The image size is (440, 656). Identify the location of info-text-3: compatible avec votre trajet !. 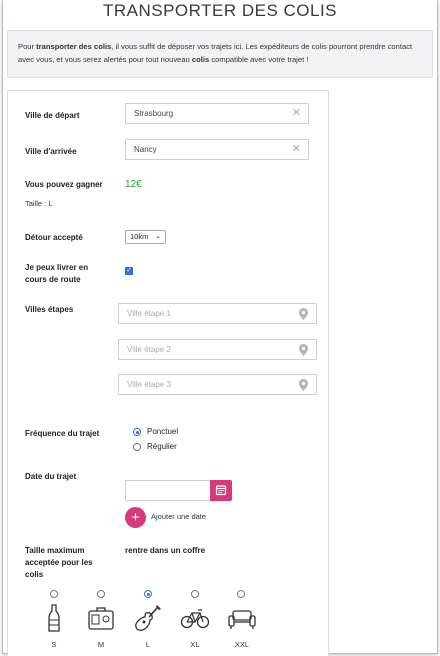
(259, 59).